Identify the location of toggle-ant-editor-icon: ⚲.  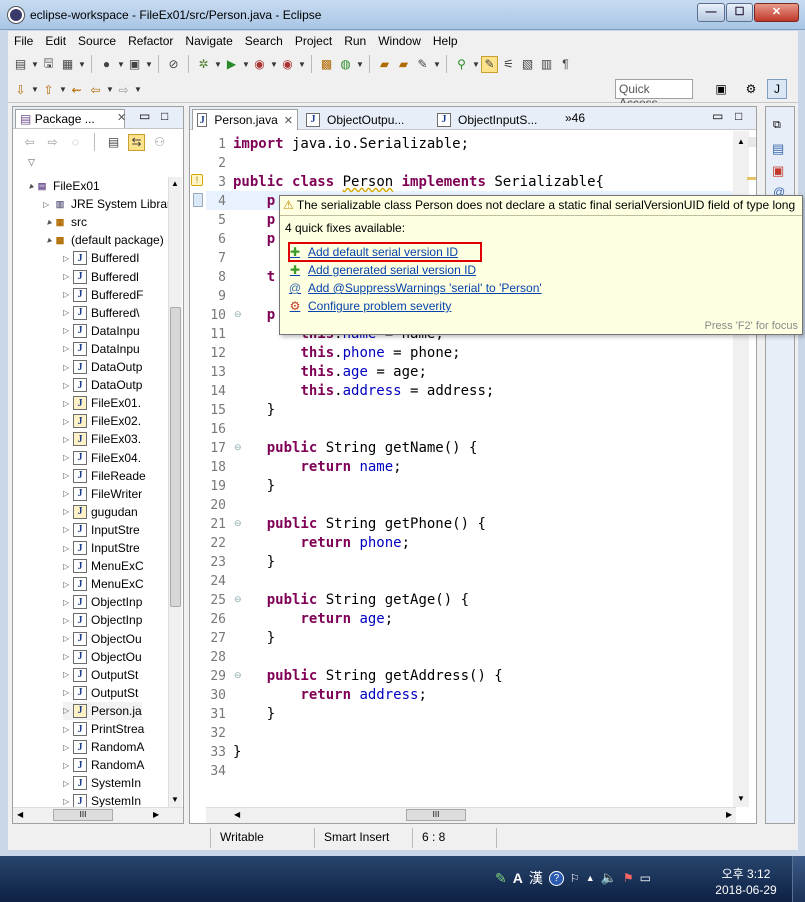
(461, 64).